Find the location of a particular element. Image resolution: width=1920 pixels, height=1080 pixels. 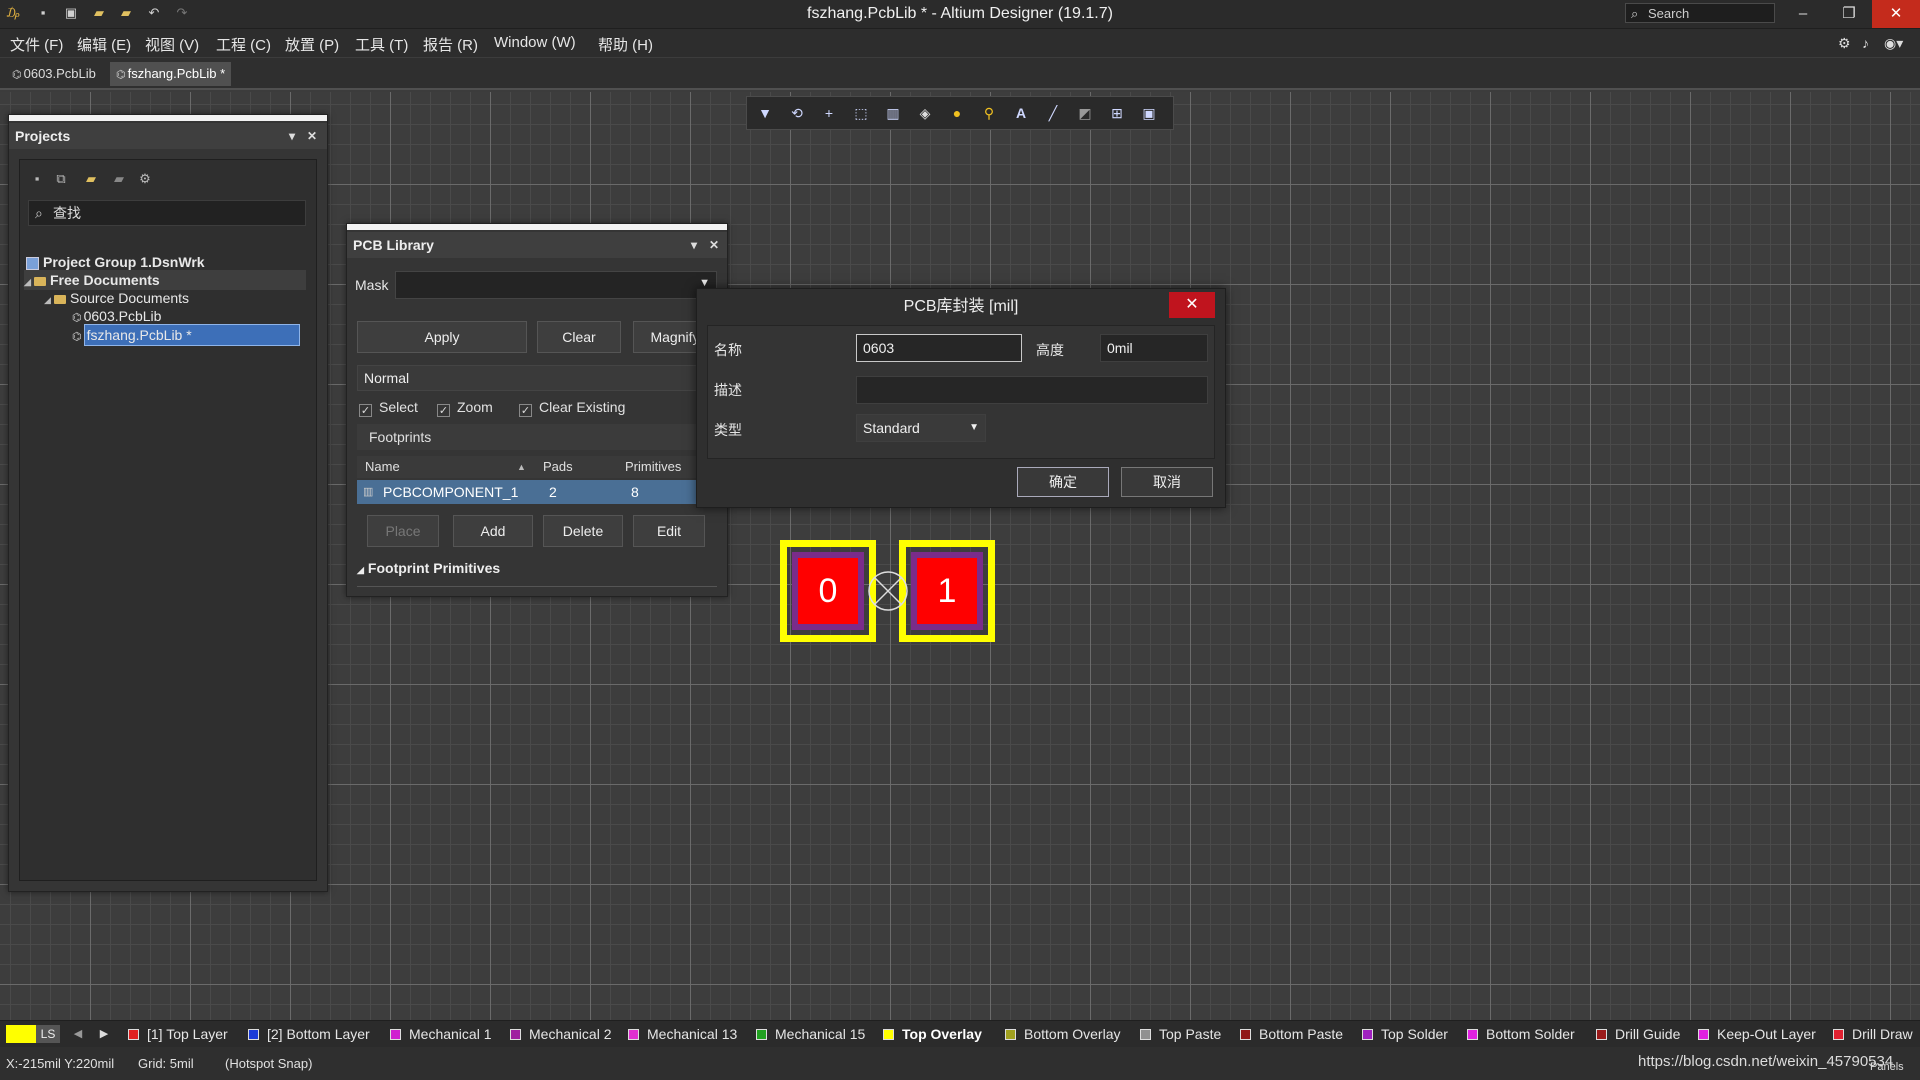

close-folder-icon: ▰ is located at coordinates (119, 179).